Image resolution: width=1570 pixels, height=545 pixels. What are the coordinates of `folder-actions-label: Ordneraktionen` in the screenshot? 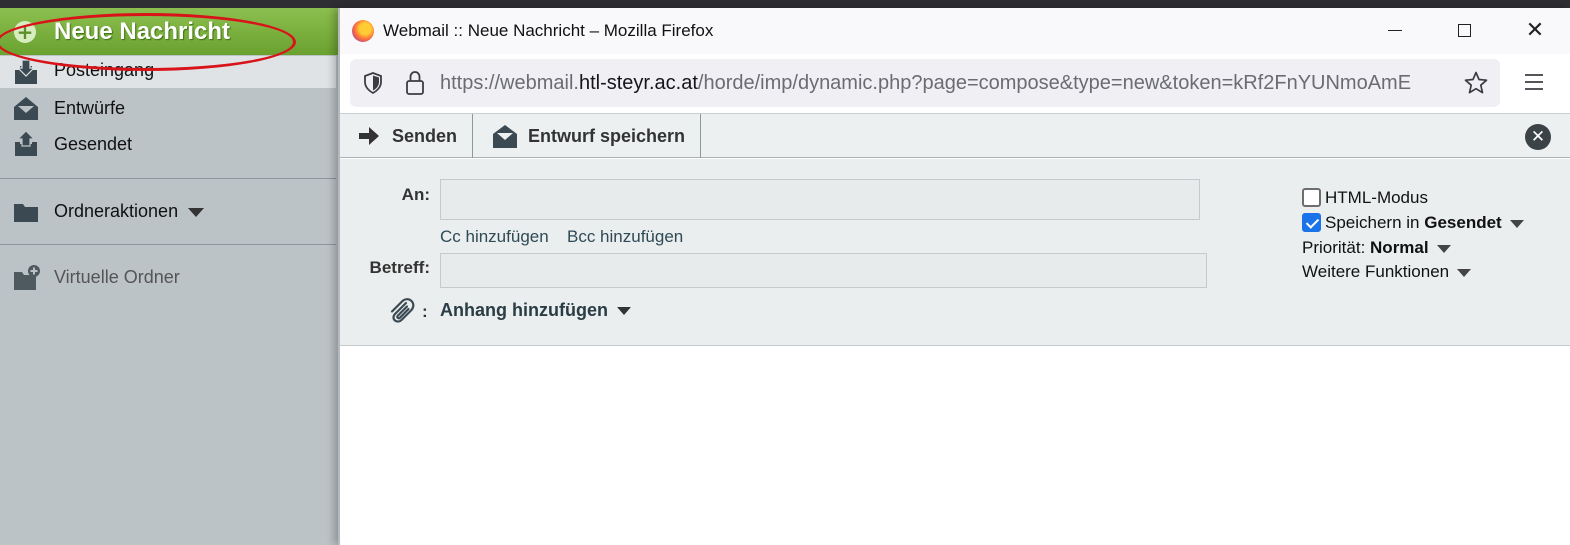 It's located at (116, 211).